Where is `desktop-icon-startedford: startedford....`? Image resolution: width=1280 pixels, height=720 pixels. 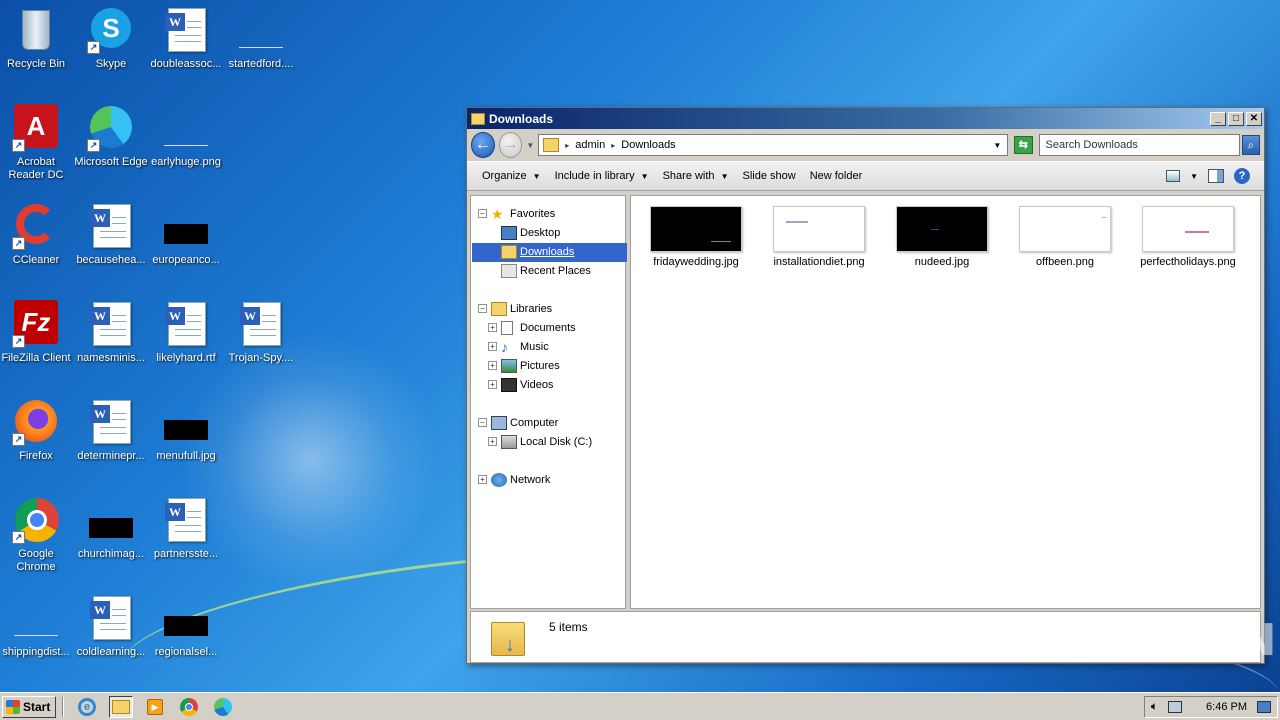 desktop-icon-startedford: startedford.... is located at coordinates (261, 38).